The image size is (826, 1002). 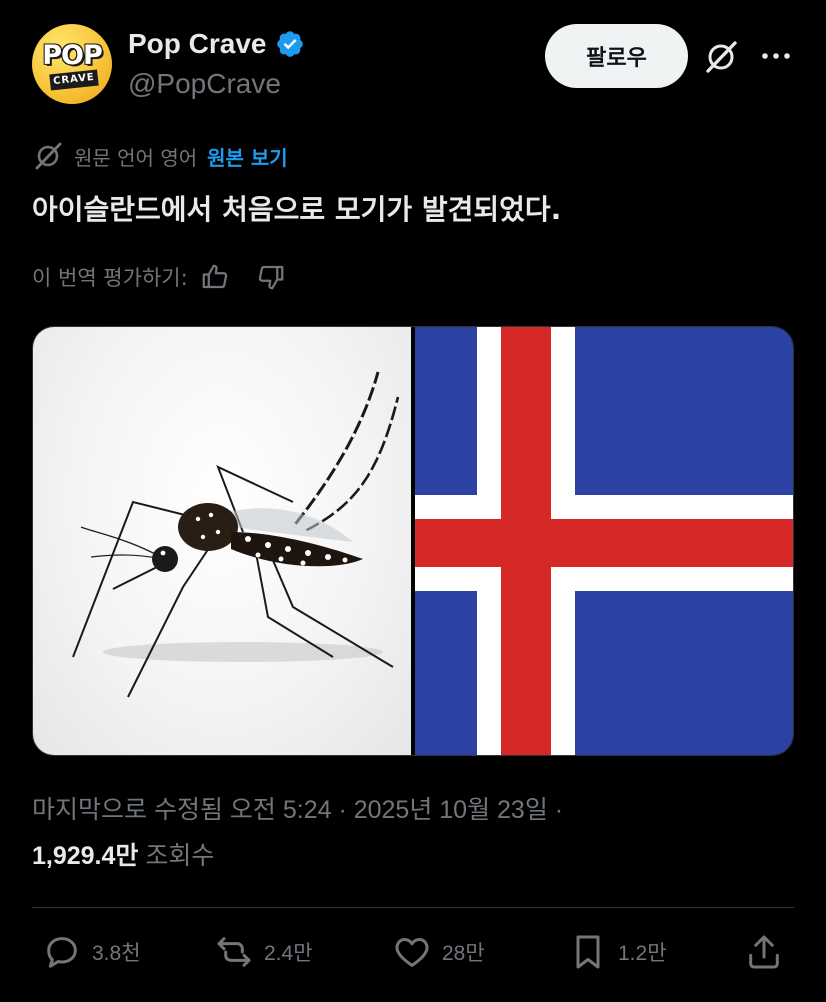 What do you see at coordinates (297, 209) in the screenshot?
I see `tweet-text: 아이슬란드에서 처음으로 모기가 발견되었다.` at bounding box center [297, 209].